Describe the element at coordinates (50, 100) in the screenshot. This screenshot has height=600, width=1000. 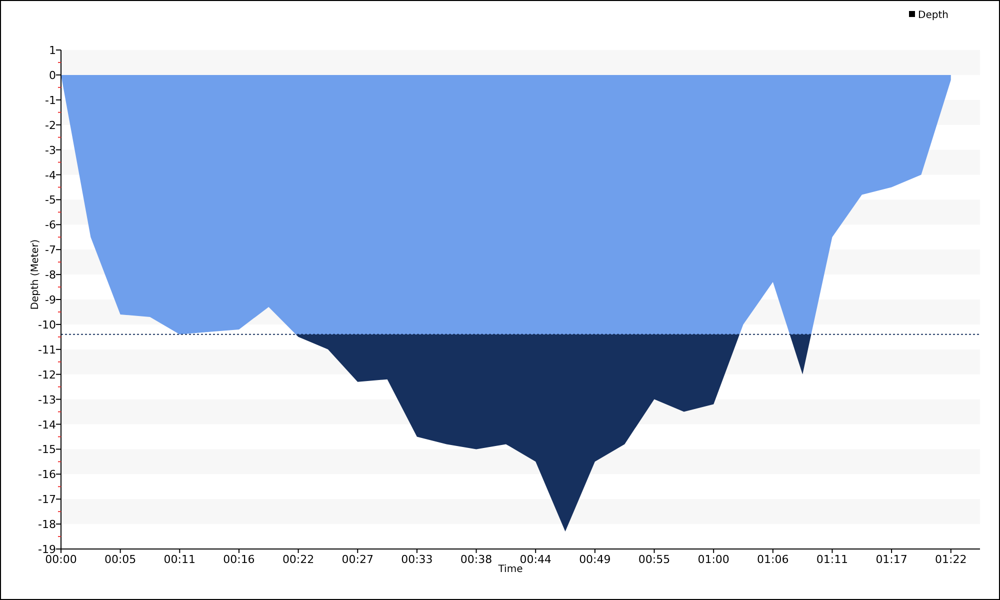
I see `y-tick-label: -1` at that location.